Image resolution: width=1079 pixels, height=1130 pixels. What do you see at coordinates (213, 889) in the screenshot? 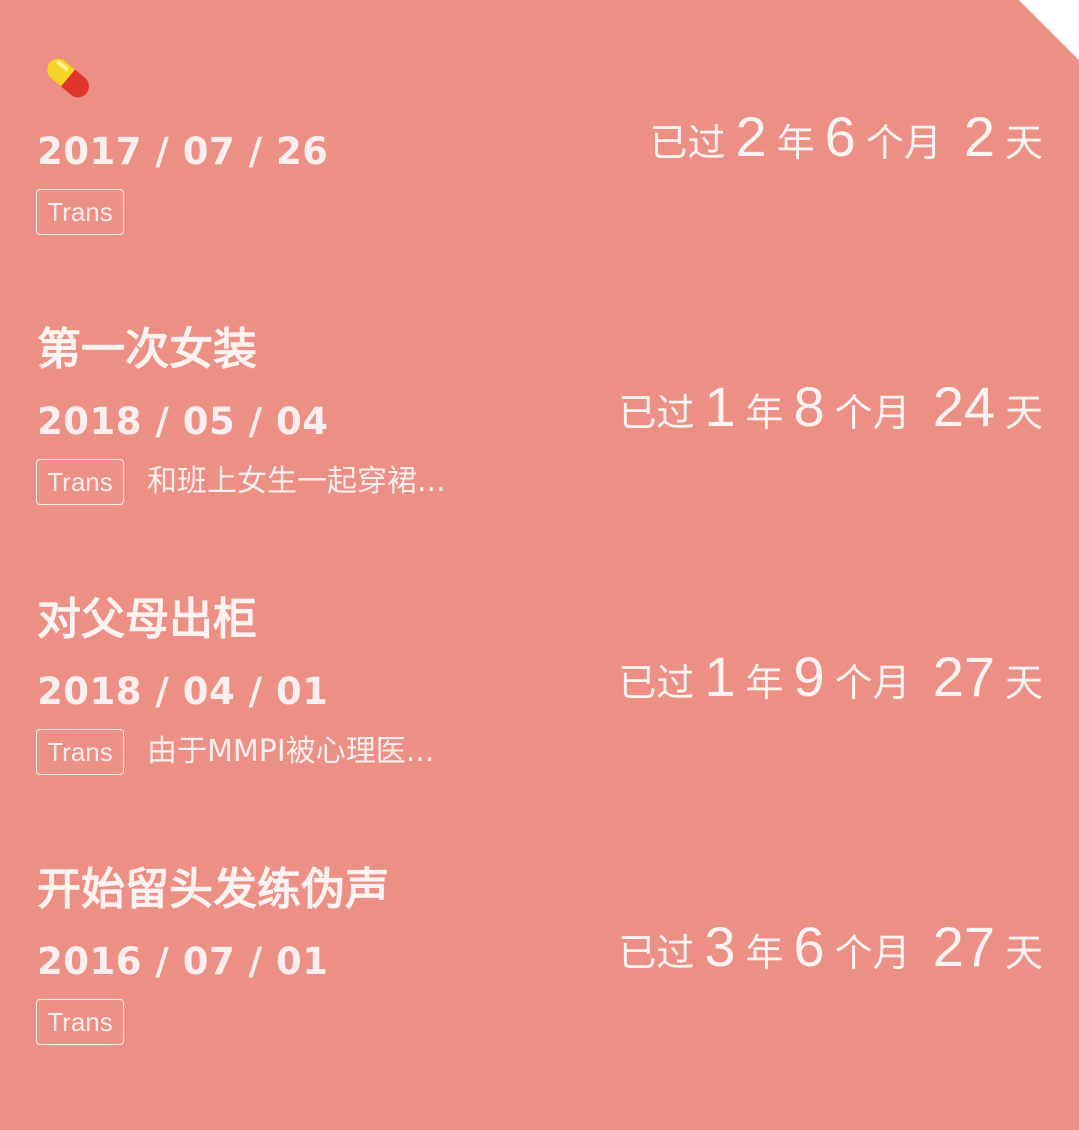
I see `entry-title: 开始留头发练伪声` at bounding box center [213, 889].